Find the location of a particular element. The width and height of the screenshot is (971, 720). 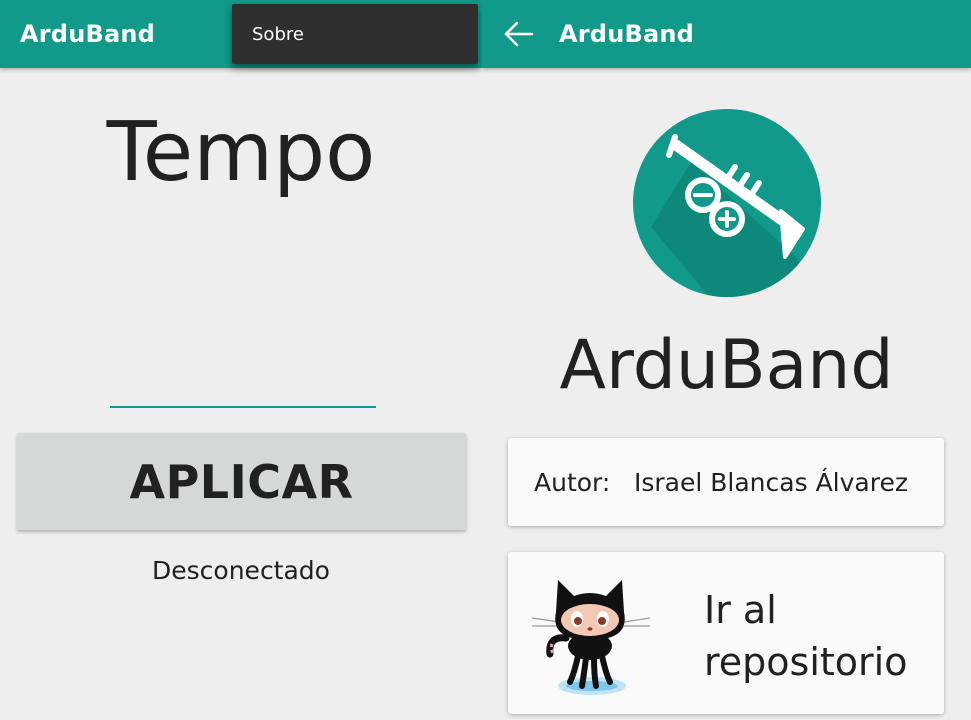

tempo-label: Tempo is located at coordinates (241, 152).